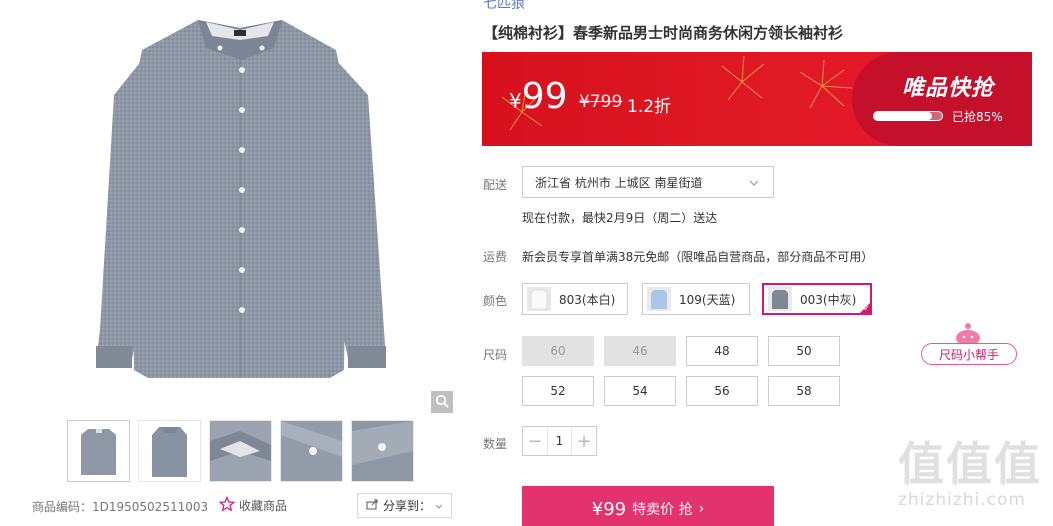 The width and height of the screenshot is (1053, 526). Describe the element at coordinates (311, 451) in the screenshot. I see `thumbnail-button-detail` at that location.